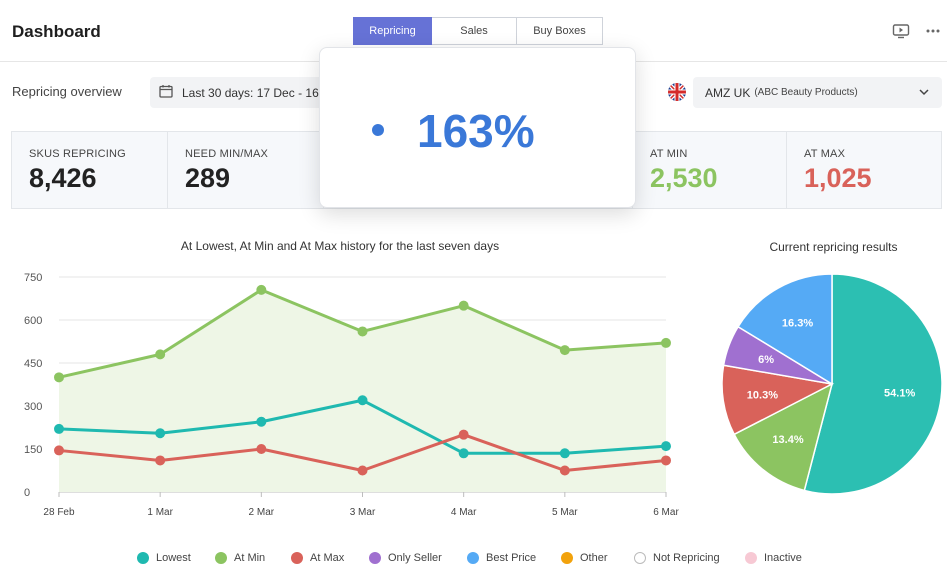  I want to click on legend-item-other: Other, so click(584, 558).